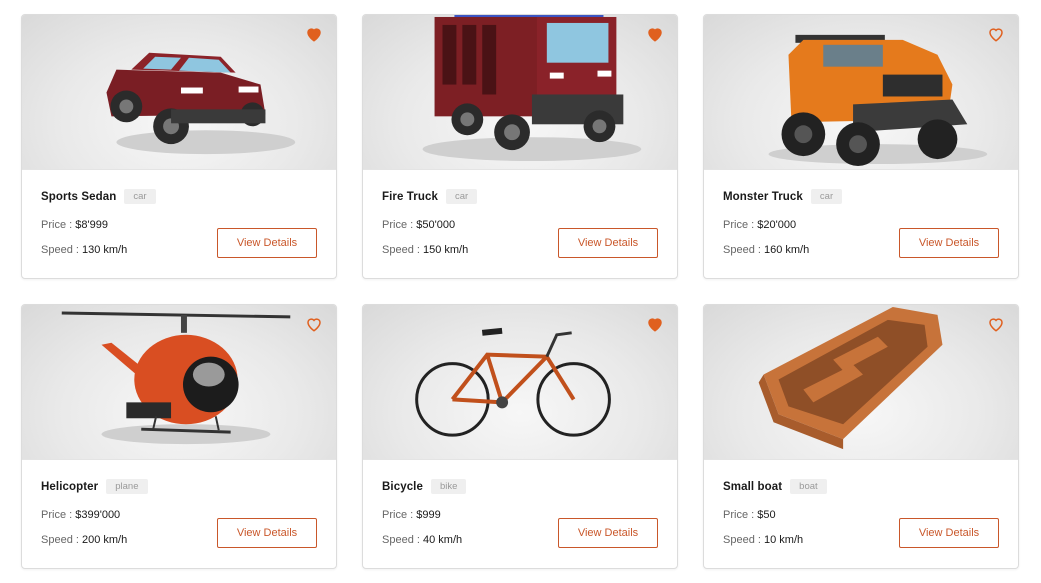 Image resolution: width=1041 pixels, height=583 pixels. I want to click on product-image-monster-truck, so click(861, 92).